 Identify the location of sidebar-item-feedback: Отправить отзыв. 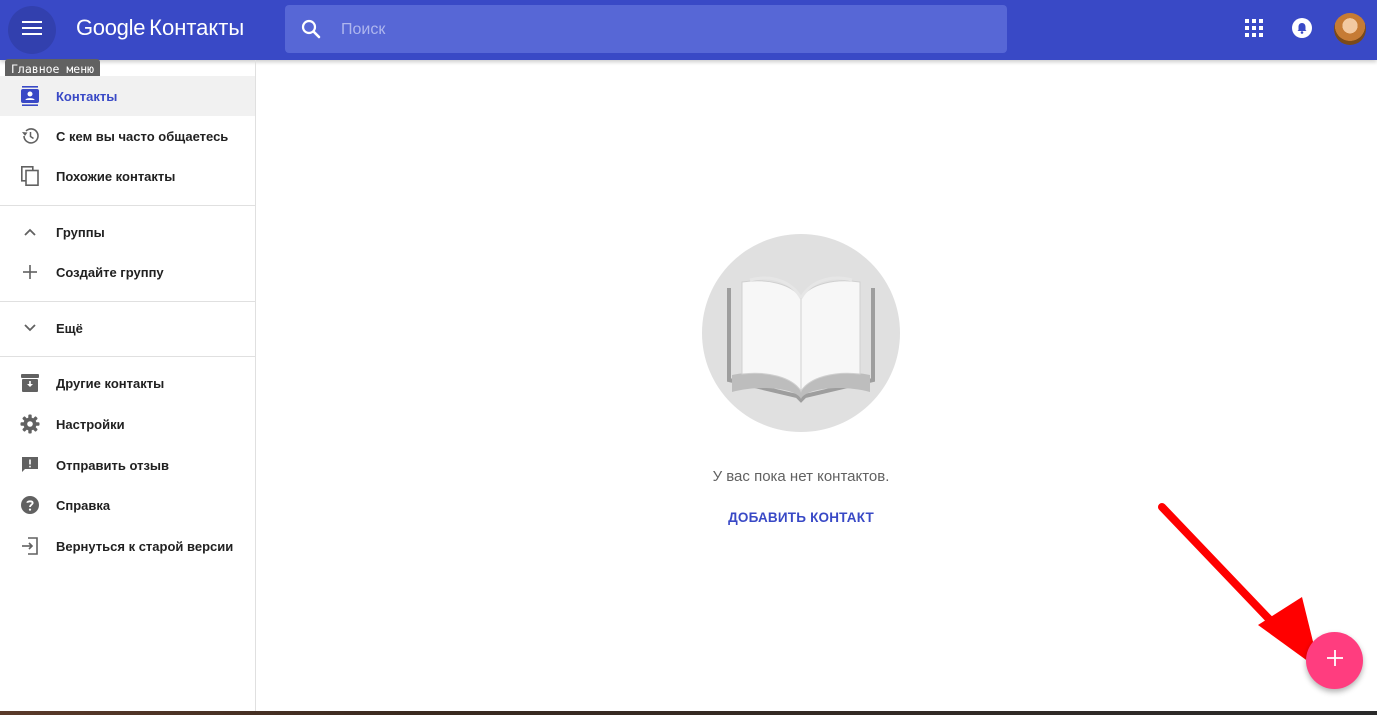
(127, 465).